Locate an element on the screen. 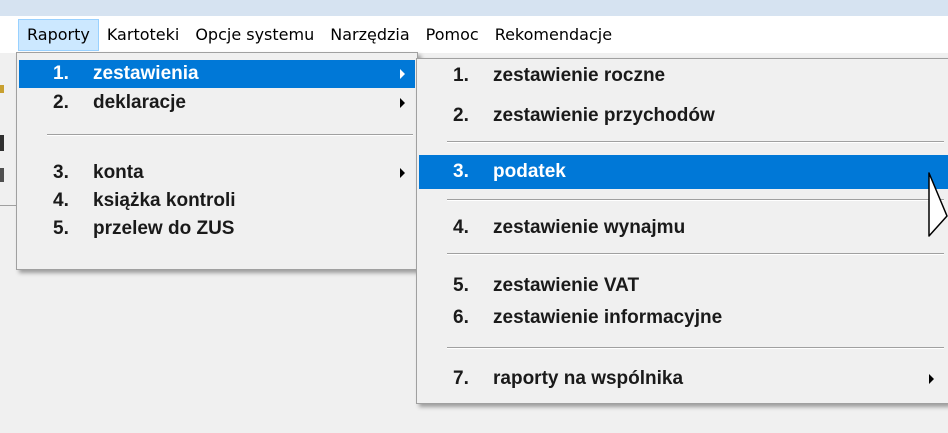 This screenshot has width=948, height=433. menu-item-konta: 3. konta is located at coordinates (217, 173).